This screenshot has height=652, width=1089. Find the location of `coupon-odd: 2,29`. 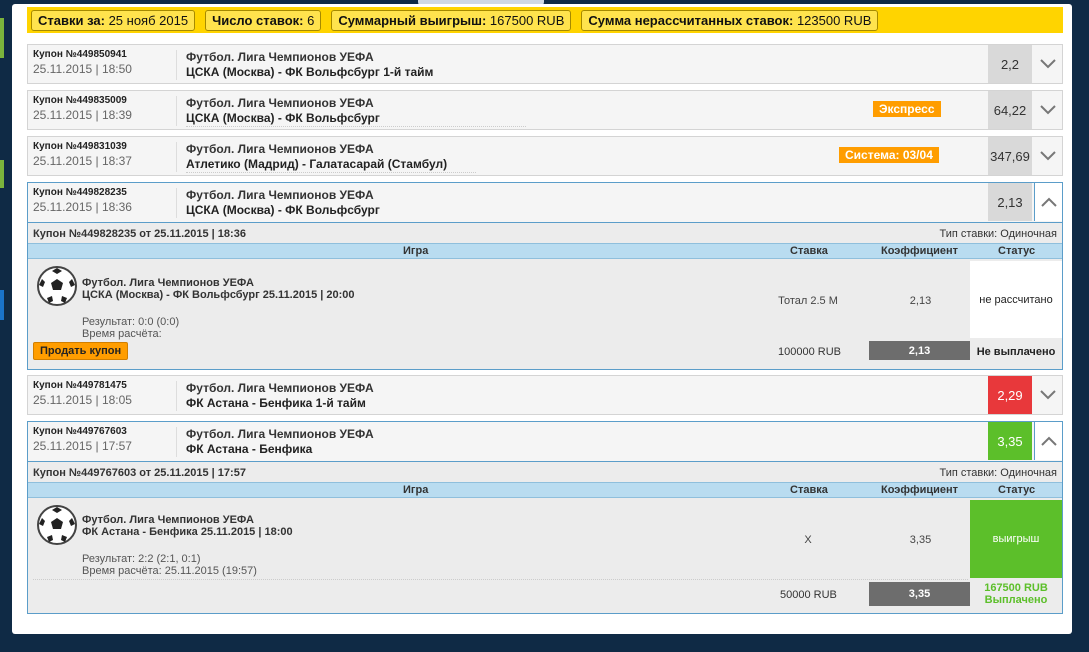

coupon-odd: 2,29 is located at coordinates (1010, 395).